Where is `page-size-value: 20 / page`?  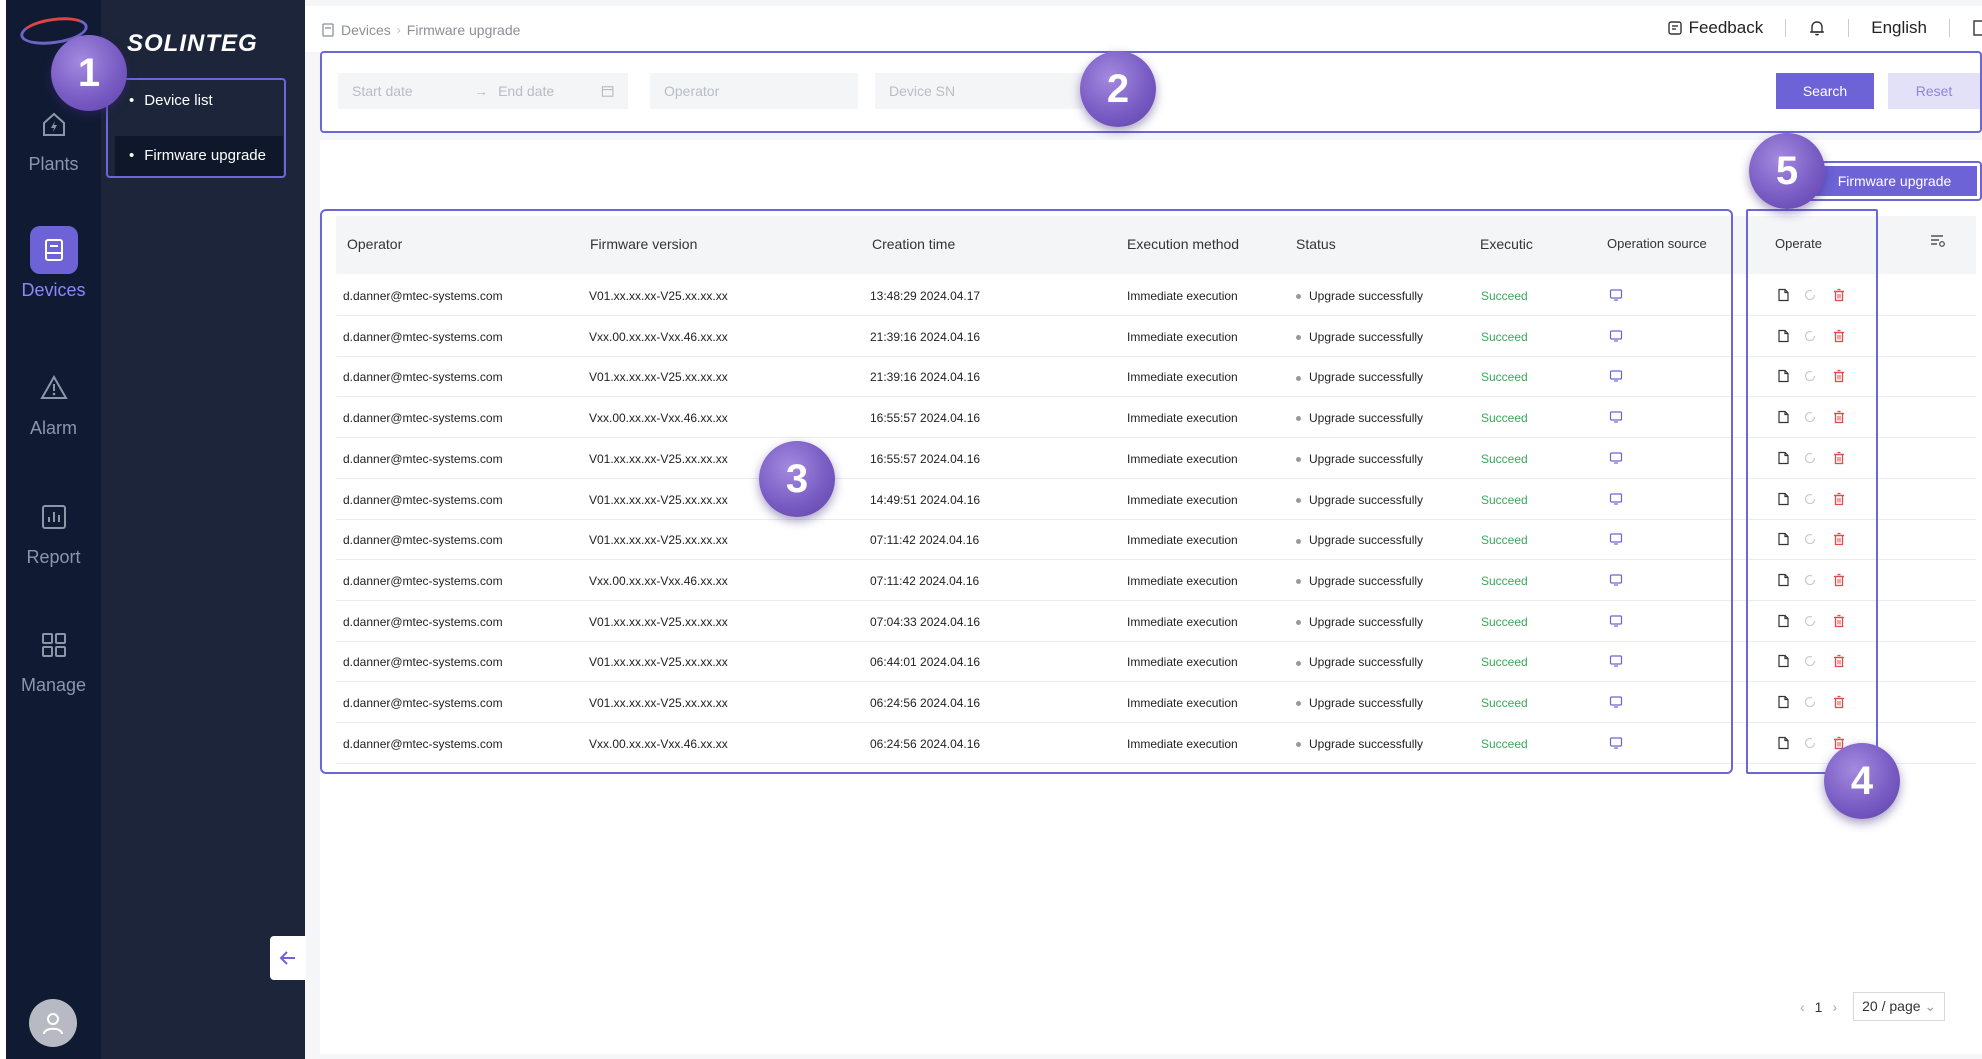
page-size-value: 20 / page is located at coordinates (1891, 1006).